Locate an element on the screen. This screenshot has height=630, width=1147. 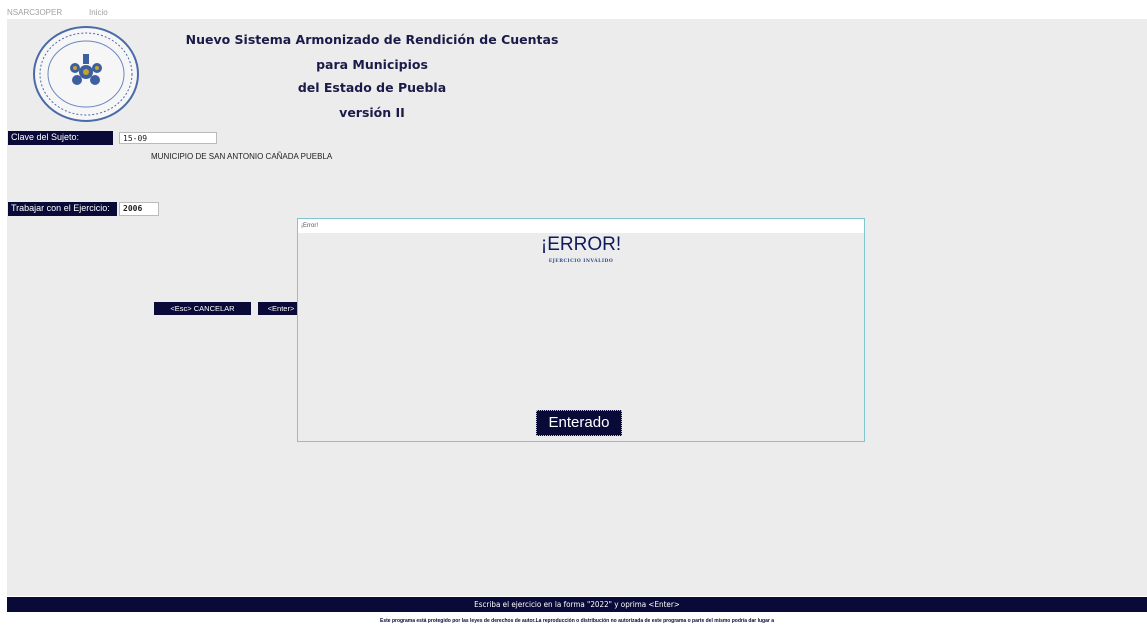
ejercicio-label: Trabajar con el Ejercicio: is located at coordinates (62, 209).